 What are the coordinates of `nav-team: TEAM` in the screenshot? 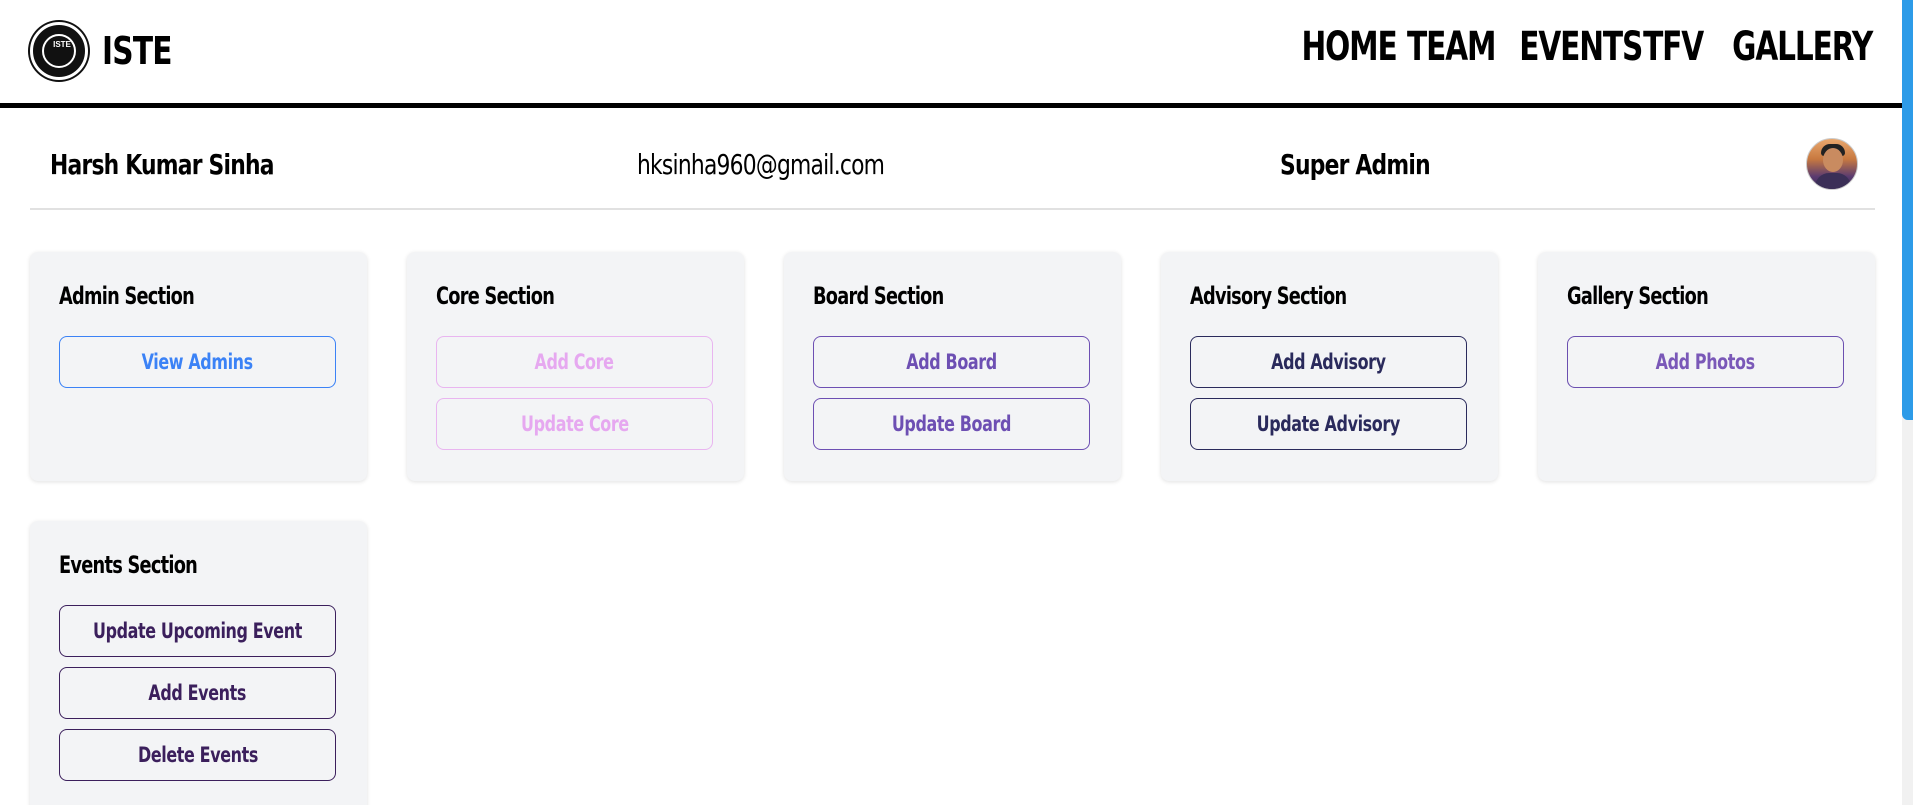 It's located at (1451, 47).